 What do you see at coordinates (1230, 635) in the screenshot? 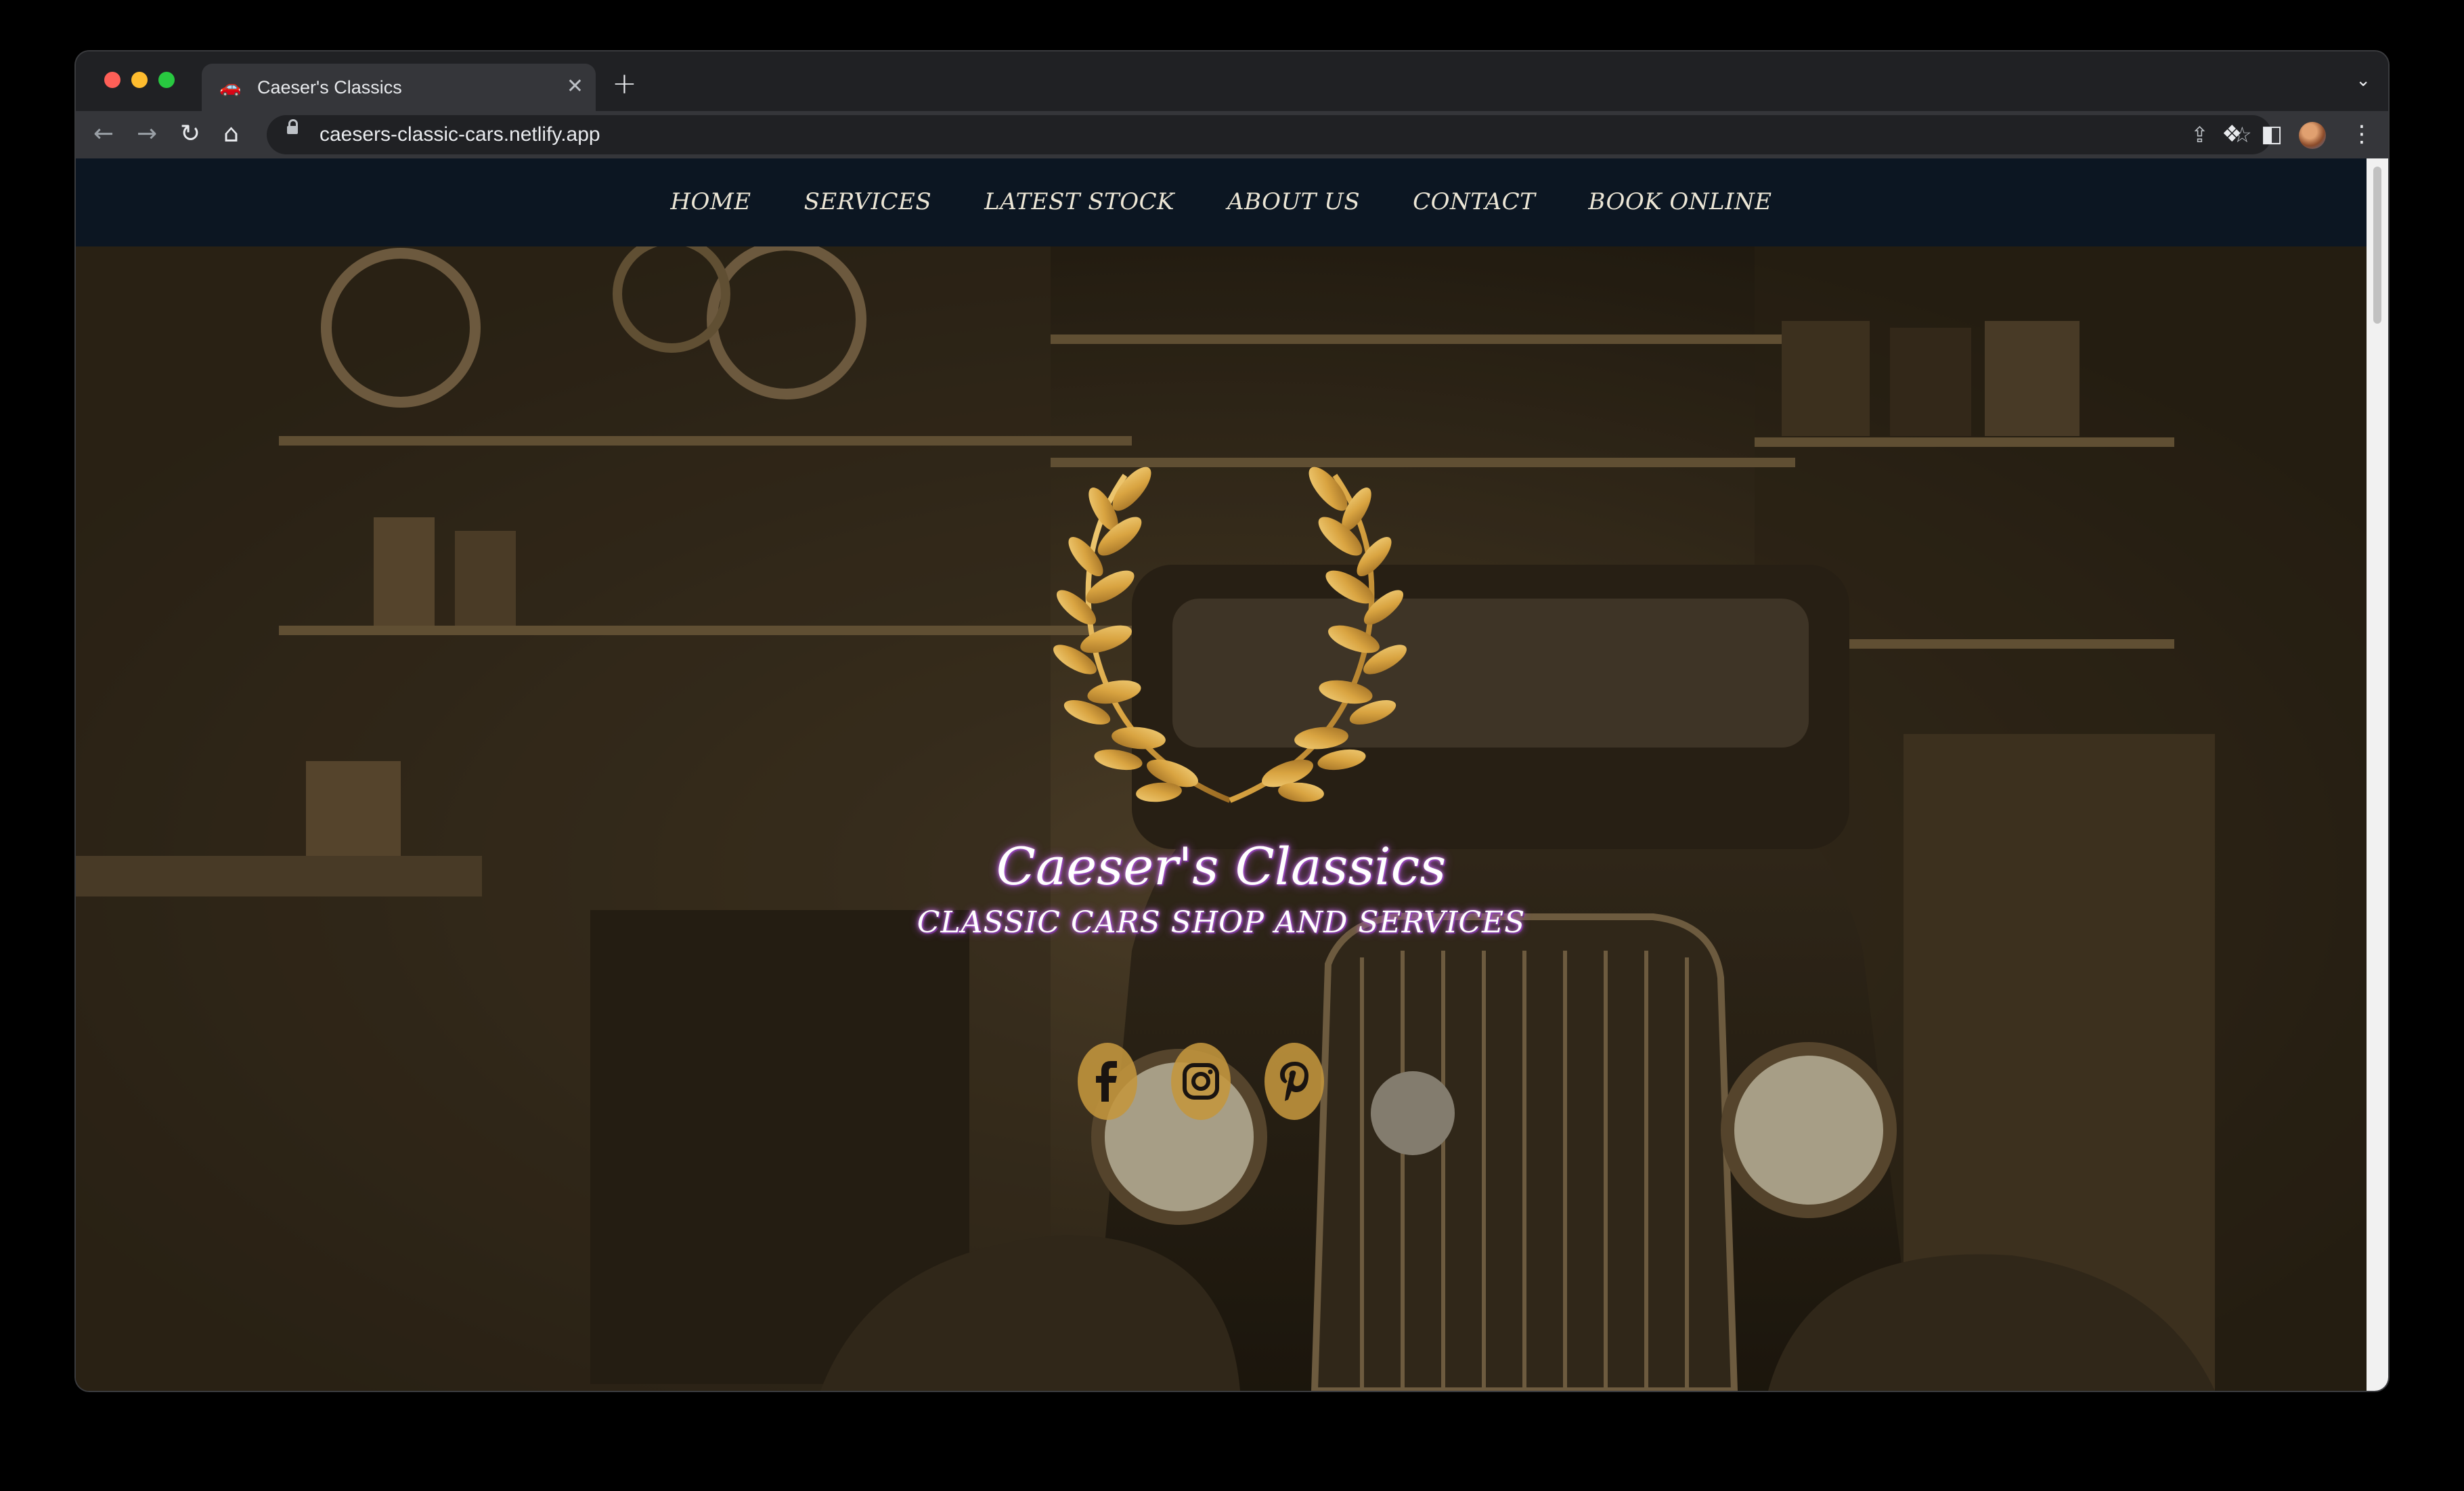
I see `laurel-wreath-icon` at bounding box center [1230, 635].